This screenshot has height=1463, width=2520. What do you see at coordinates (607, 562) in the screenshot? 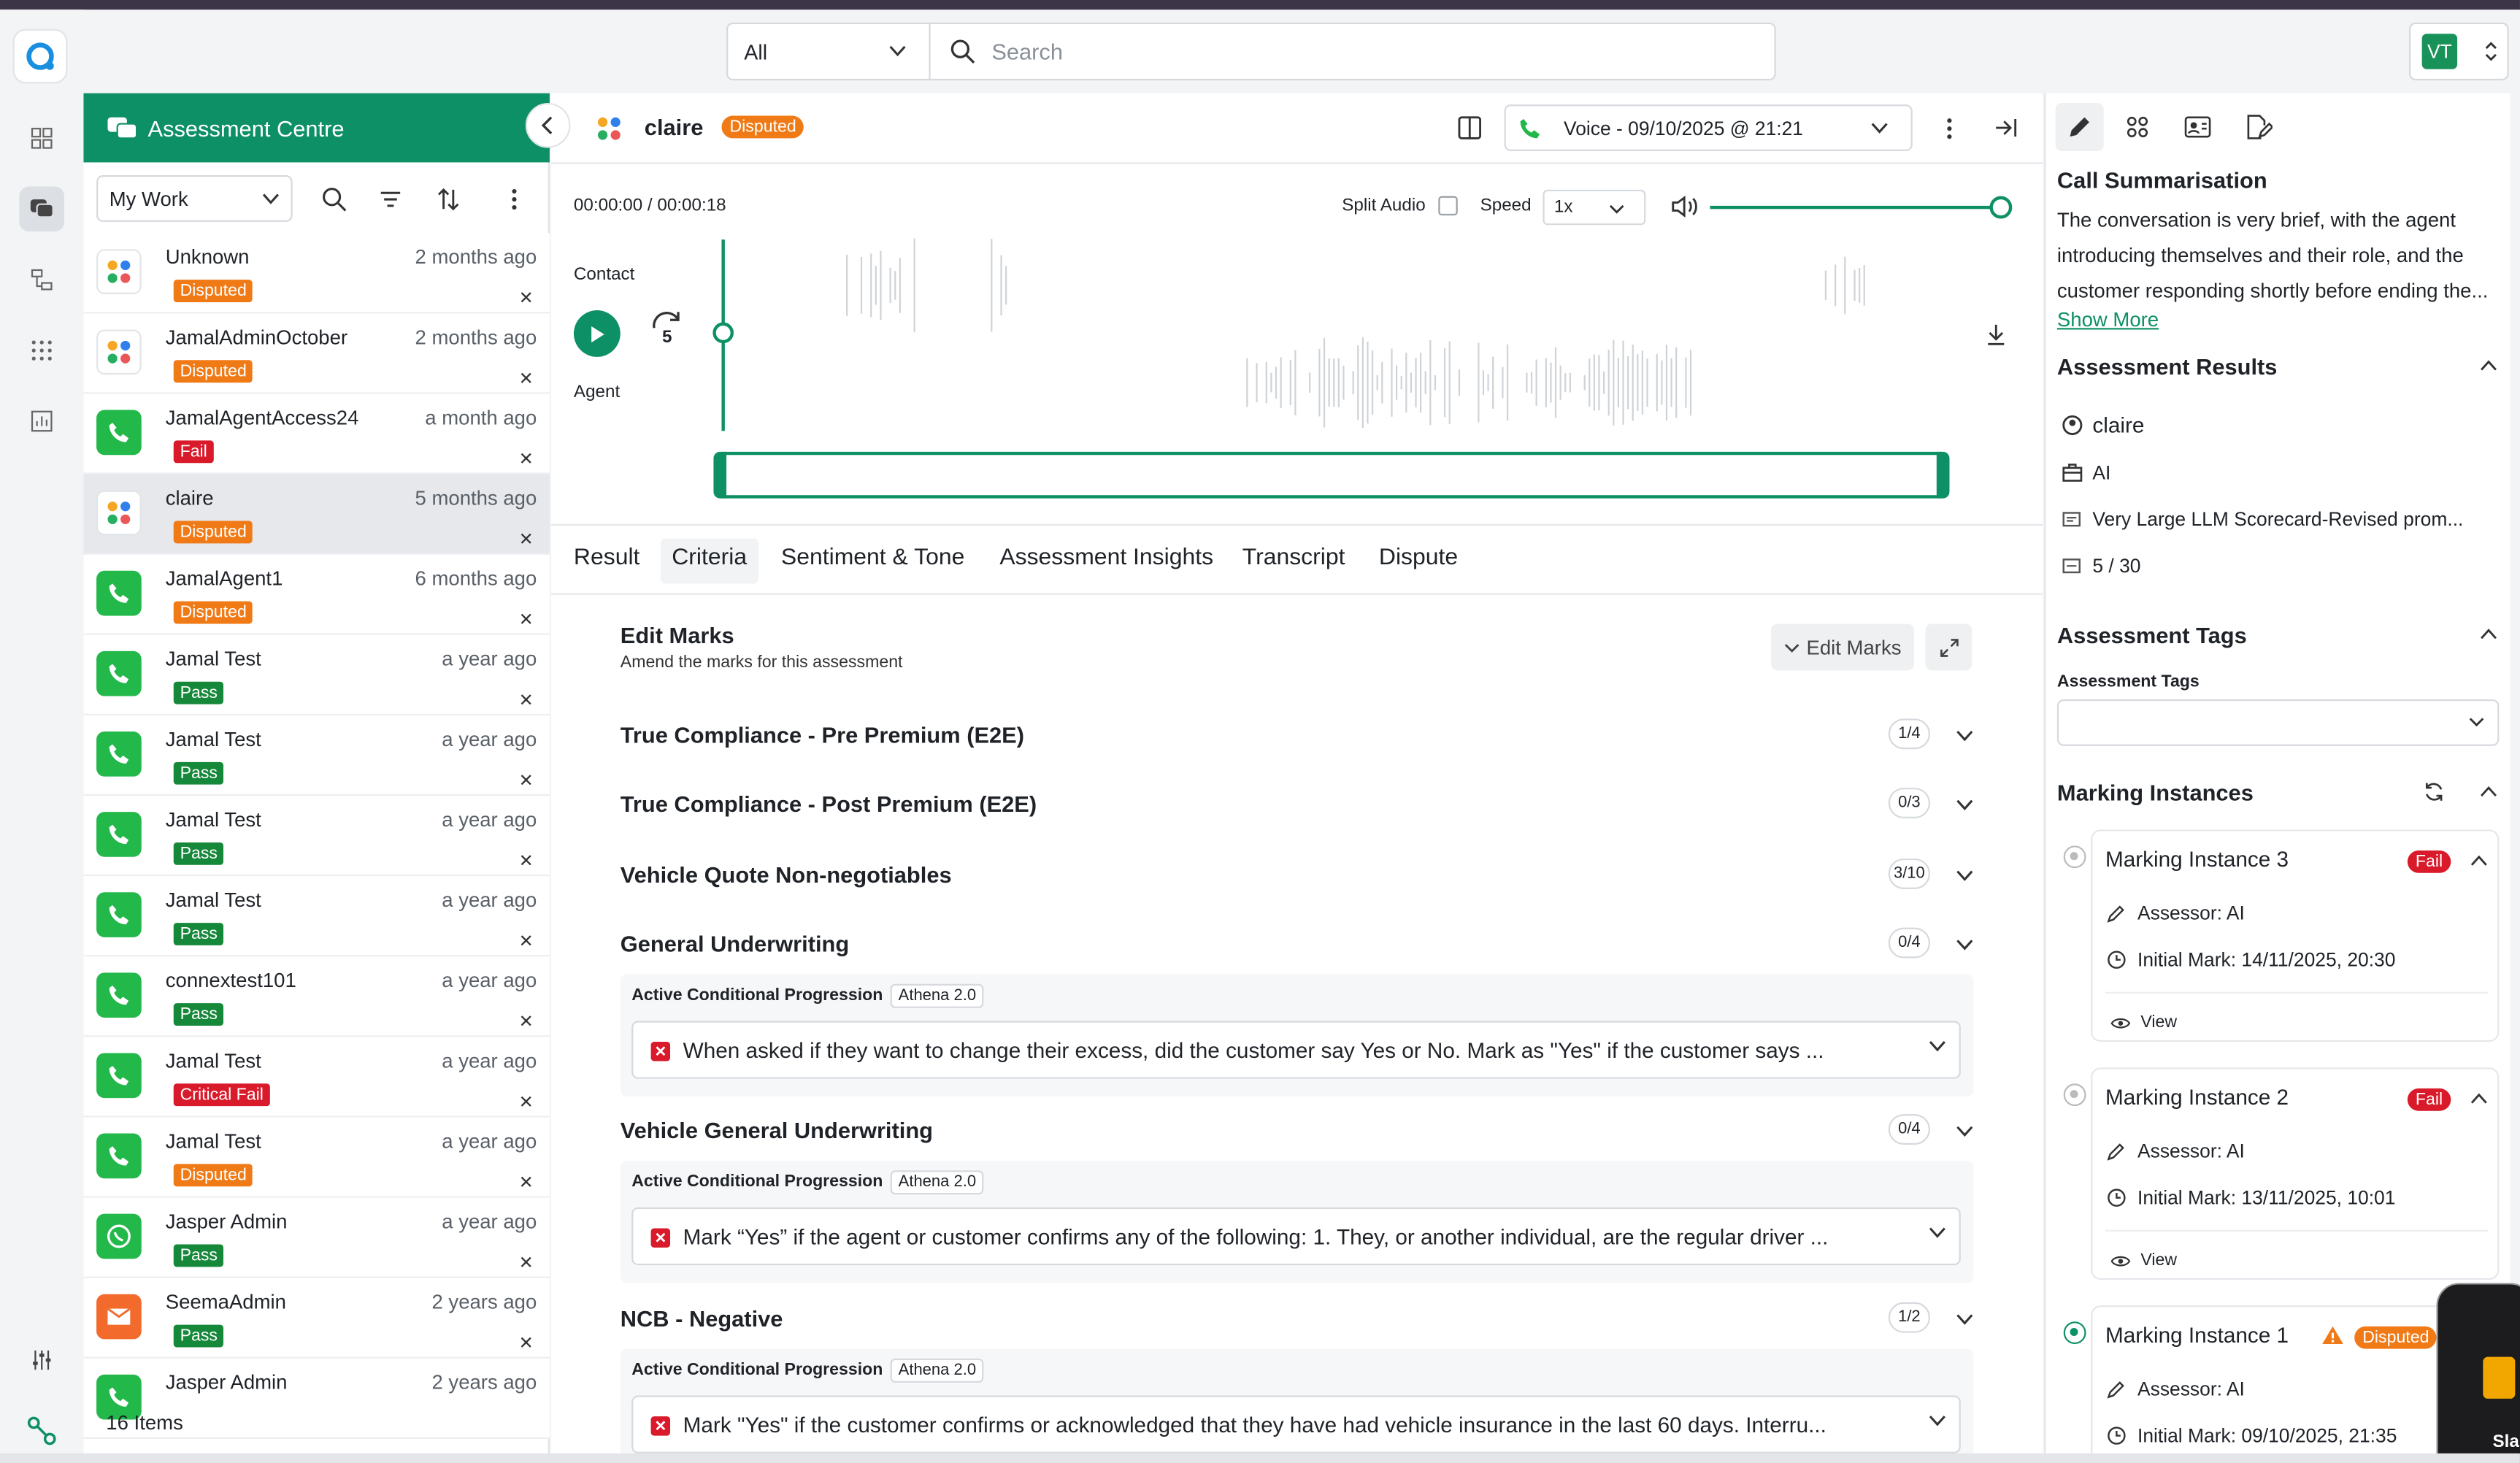
I see `tab-result: Result` at bounding box center [607, 562].